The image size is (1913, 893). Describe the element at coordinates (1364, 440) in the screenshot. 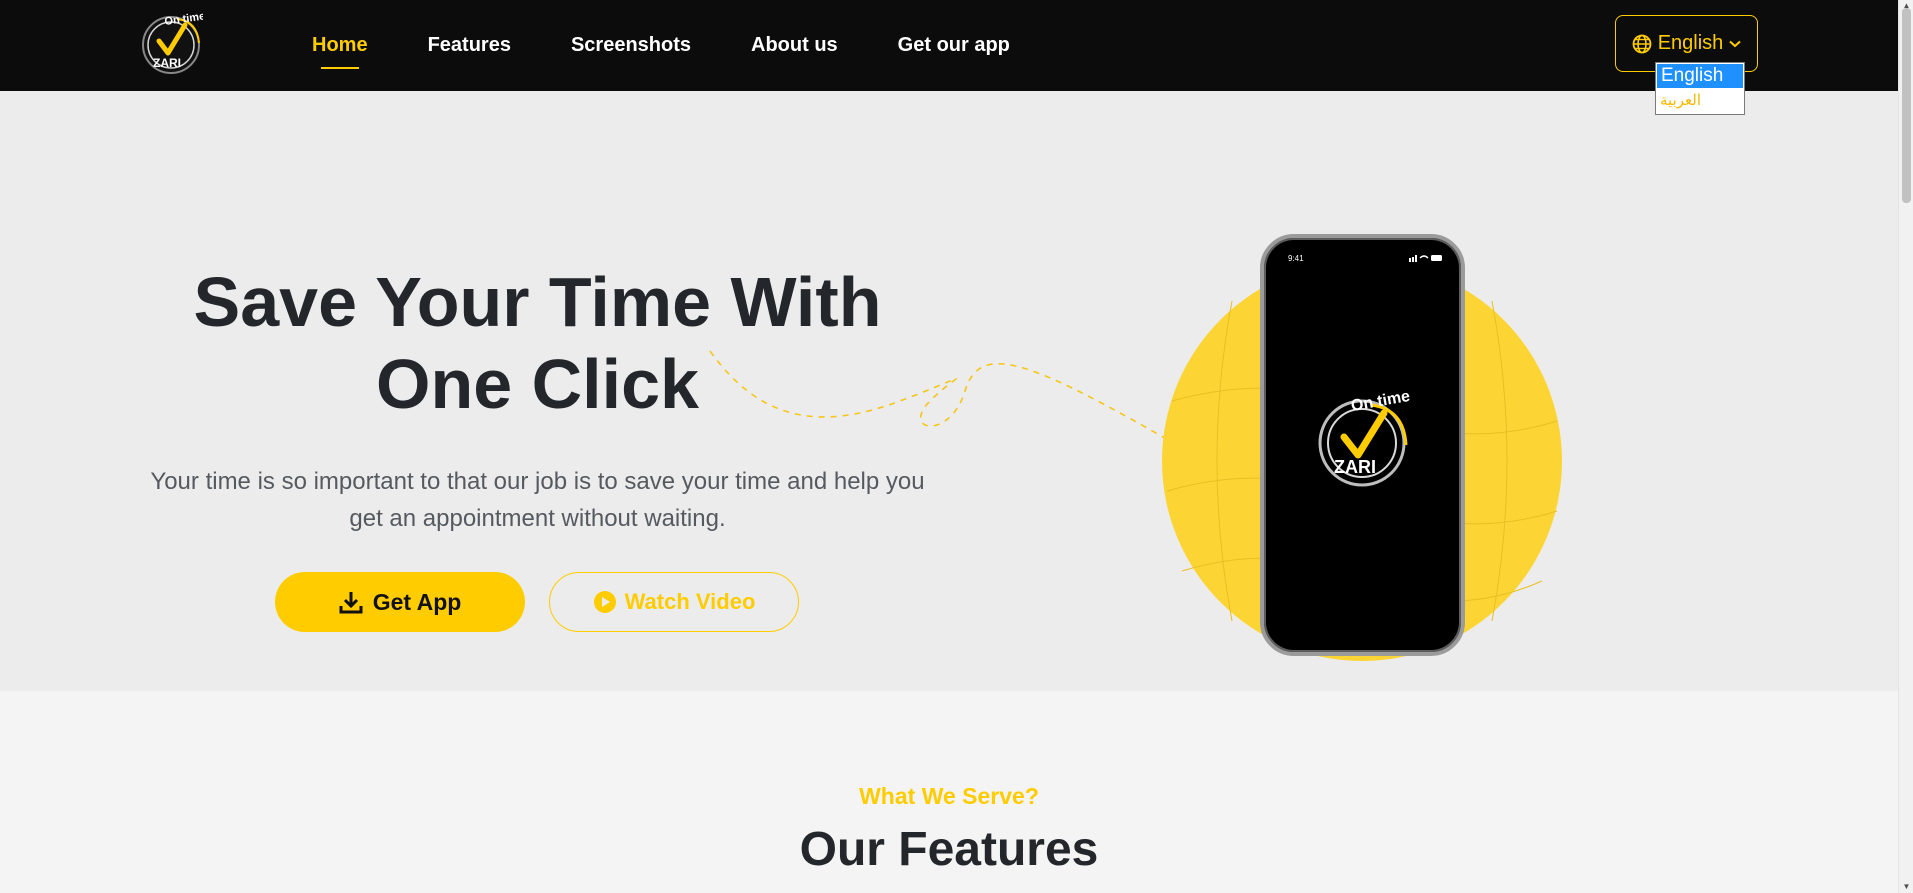

I see `phone-app-logo-icon: On time ZARI` at that location.